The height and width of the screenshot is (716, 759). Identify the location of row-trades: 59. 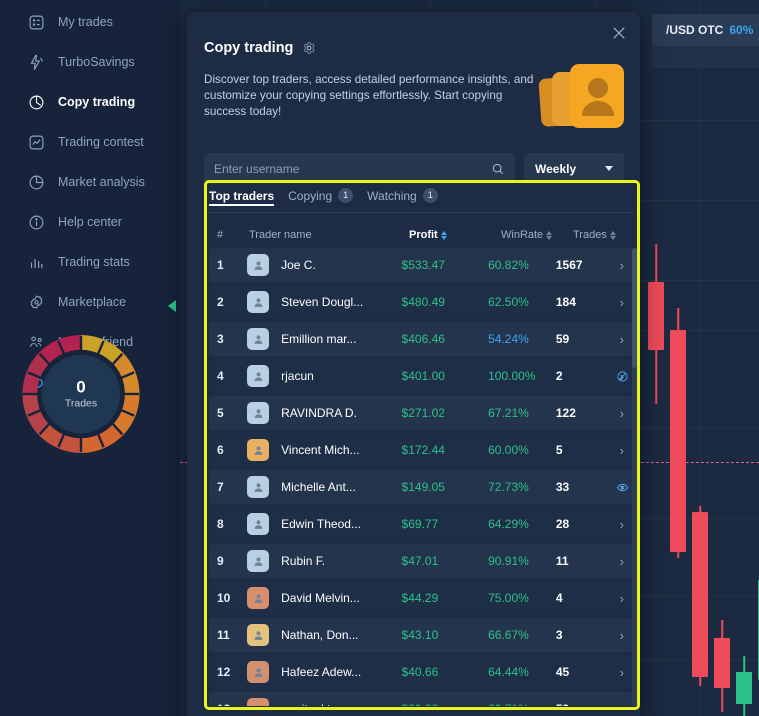
(562, 339).